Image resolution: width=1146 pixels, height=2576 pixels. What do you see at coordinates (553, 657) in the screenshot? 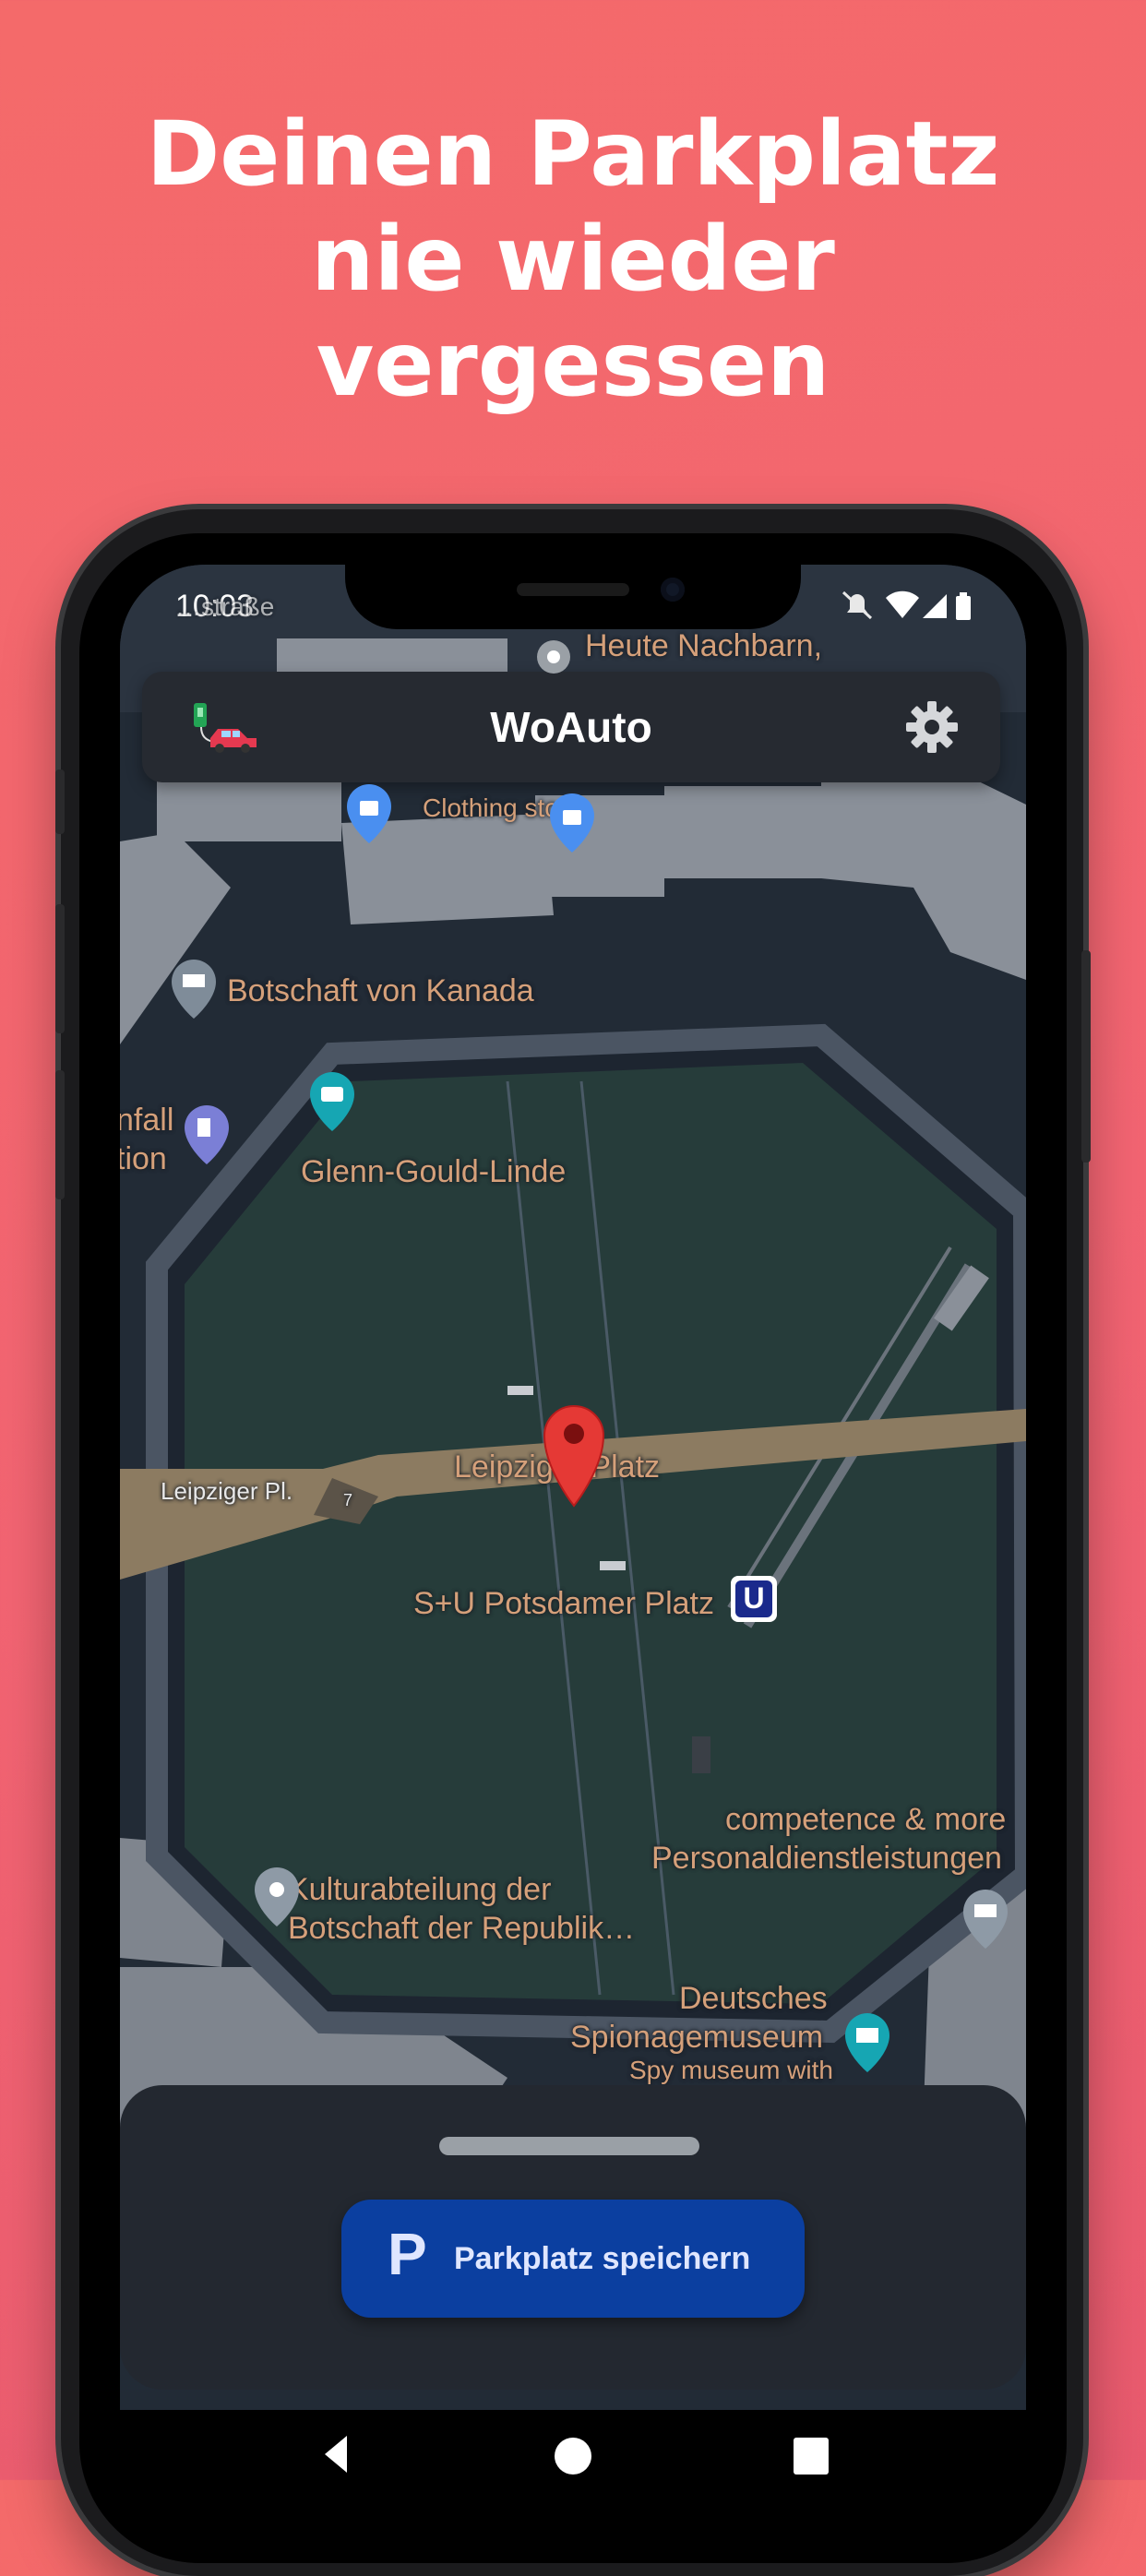
I see `poi-dot-marker-icon` at bounding box center [553, 657].